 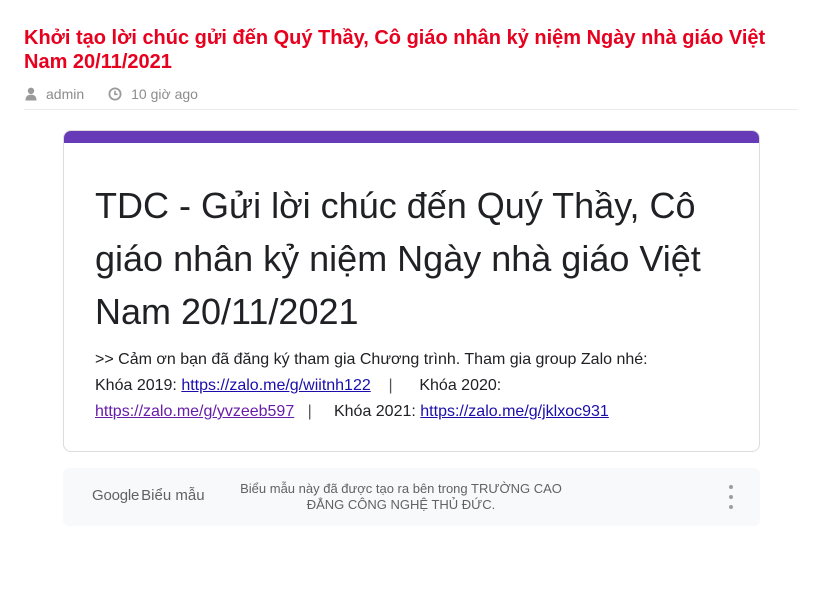 What do you see at coordinates (275, 385) in the screenshot?
I see `zalo-link-2019: https://zalo.me/g/wiitnh122` at bounding box center [275, 385].